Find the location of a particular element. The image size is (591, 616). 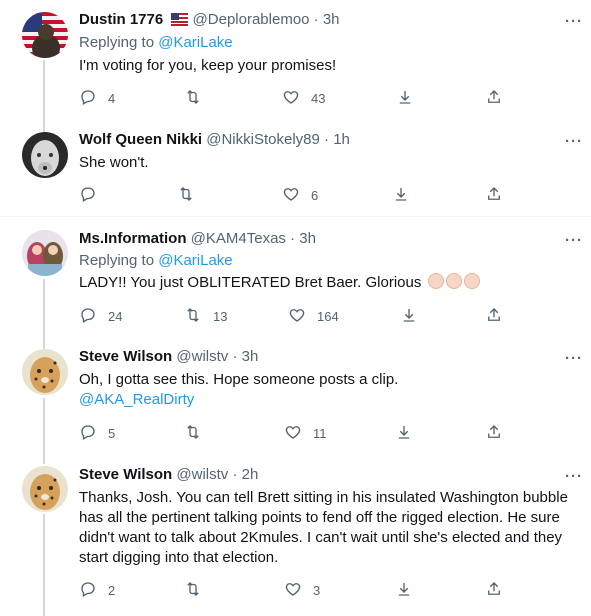

tweet-actions: 4 43 is located at coordinates (299, 98).